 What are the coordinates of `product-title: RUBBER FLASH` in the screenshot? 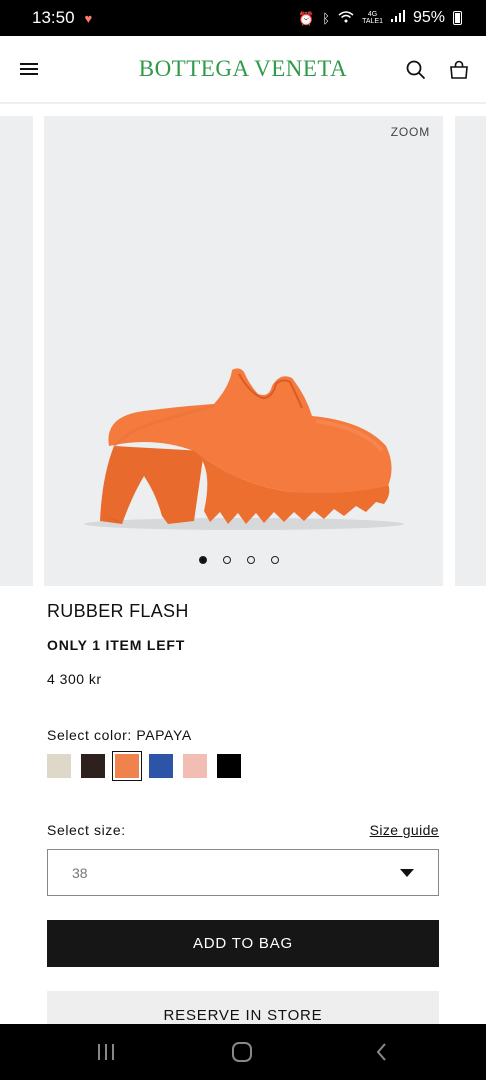 It's located at (118, 611).